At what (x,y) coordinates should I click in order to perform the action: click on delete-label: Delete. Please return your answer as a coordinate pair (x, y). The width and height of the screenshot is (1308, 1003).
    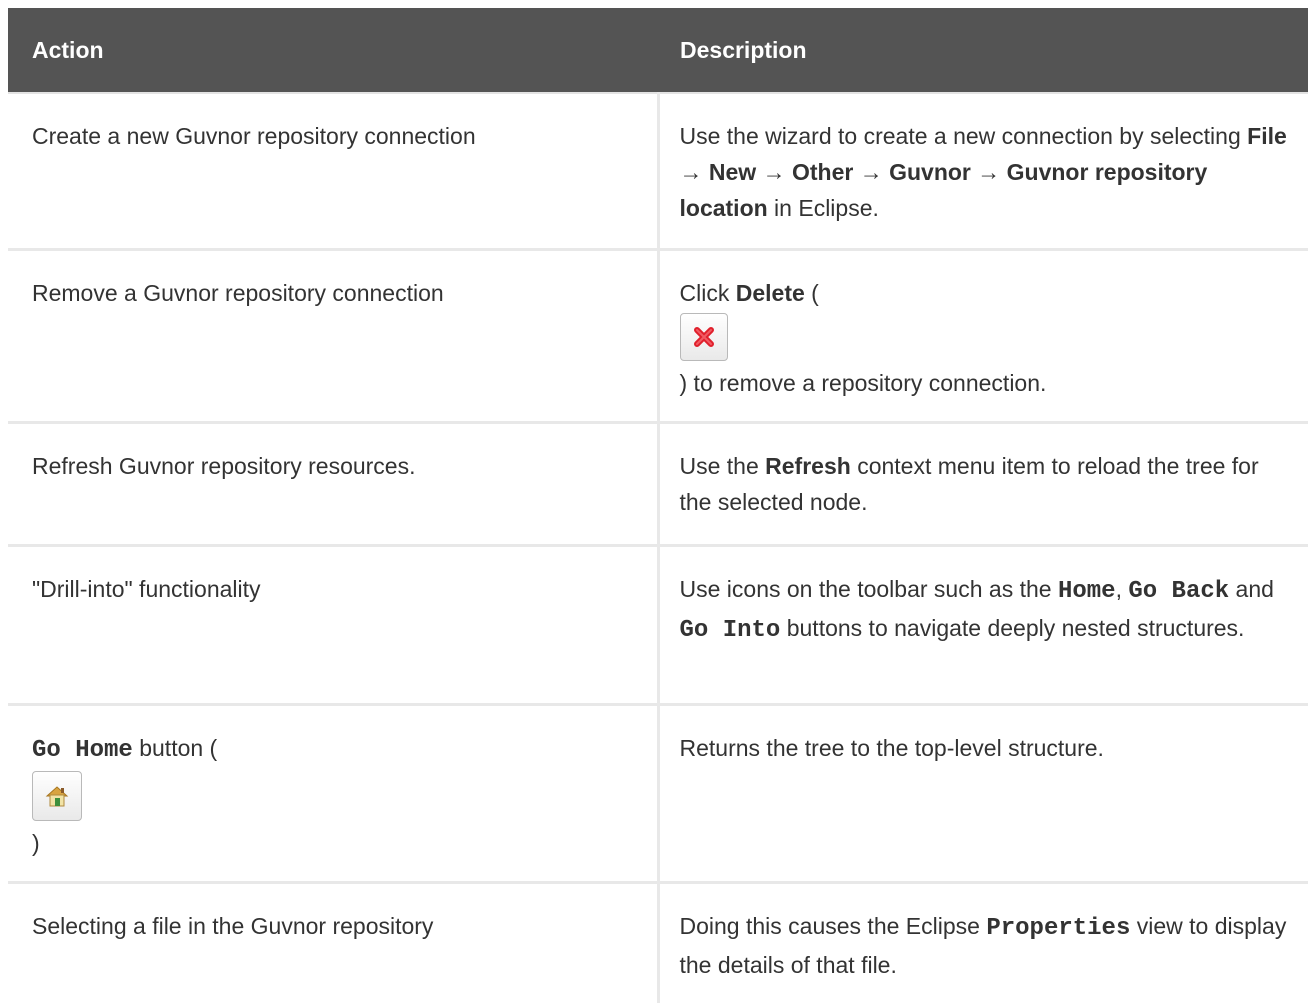
    Looking at the image, I should click on (770, 293).